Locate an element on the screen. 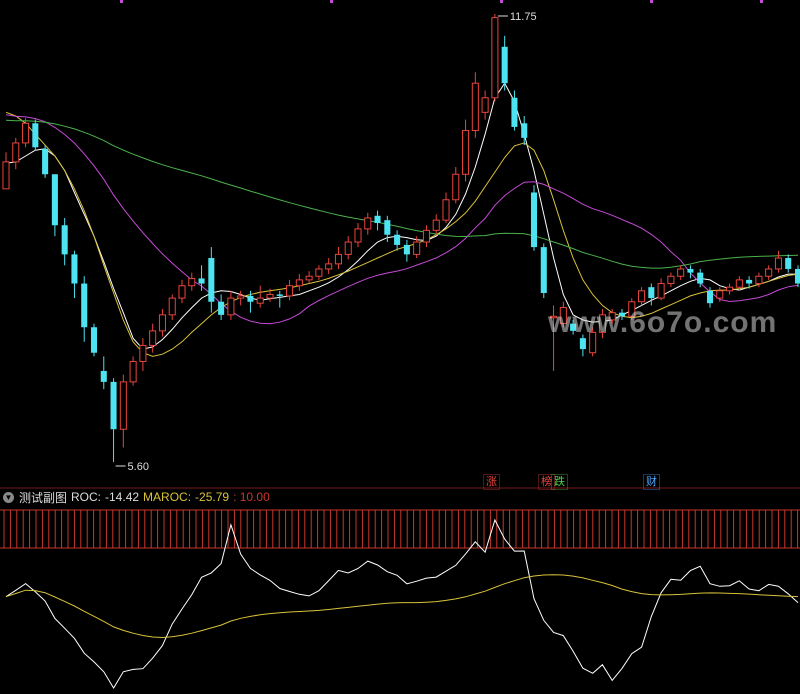 This screenshot has height=694, width=800. max-price-label: 11.75 is located at coordinates (523, 17).